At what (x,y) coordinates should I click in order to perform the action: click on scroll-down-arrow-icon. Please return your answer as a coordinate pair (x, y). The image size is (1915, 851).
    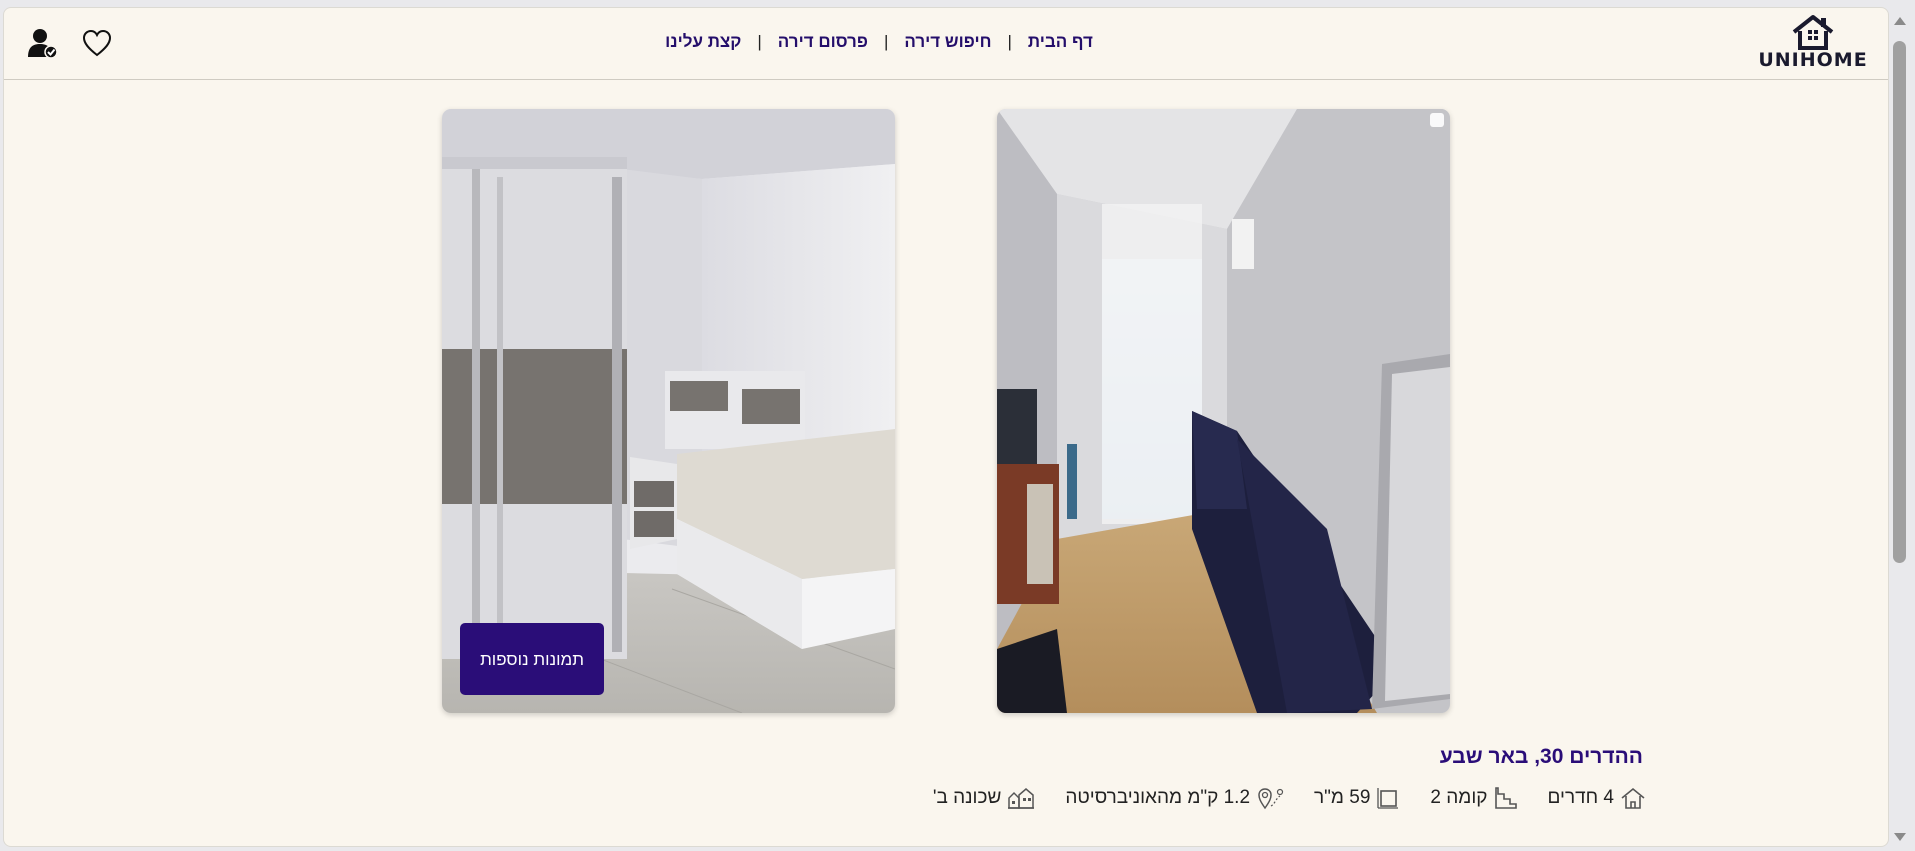
    Looking at the image, I should click on (1900, 837).